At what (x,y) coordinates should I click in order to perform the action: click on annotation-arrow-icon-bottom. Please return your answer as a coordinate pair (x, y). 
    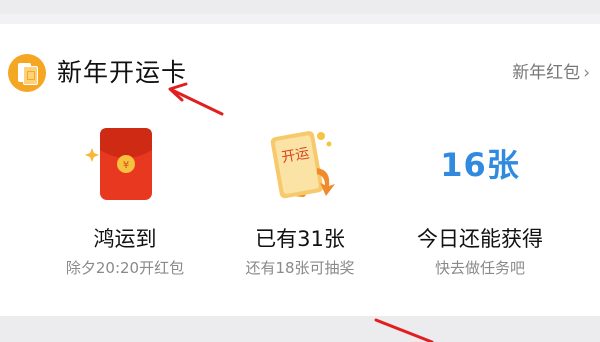
    Looking at the image, I should click on (404, 330).